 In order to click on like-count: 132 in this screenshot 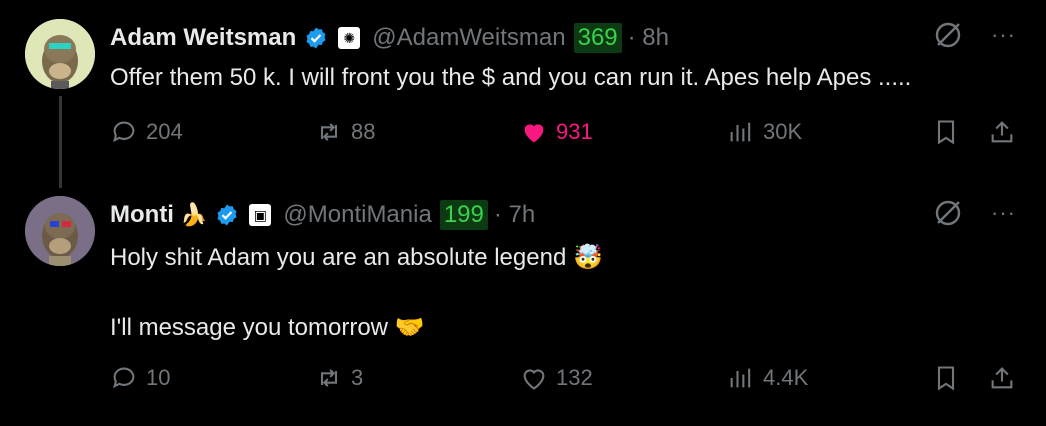, I will do `click(574, 377)`.